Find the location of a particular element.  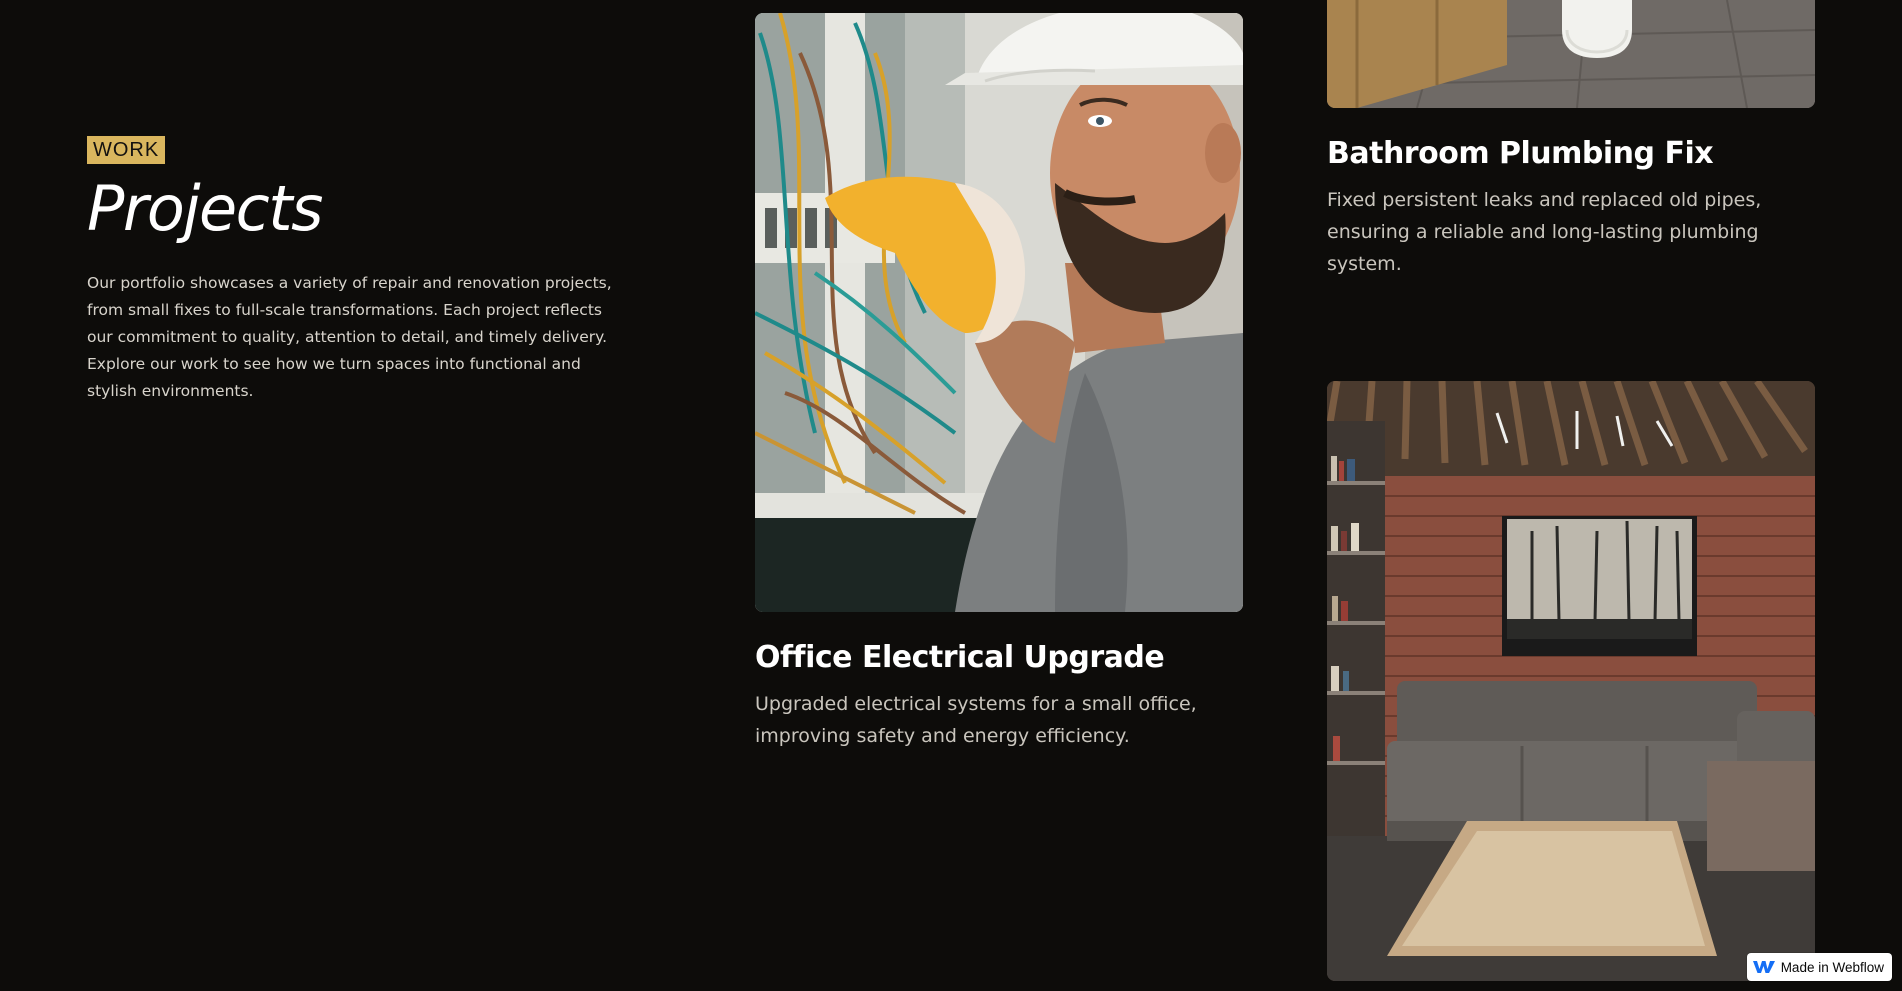

section-title: Projects is located at coordinates (205, 208).